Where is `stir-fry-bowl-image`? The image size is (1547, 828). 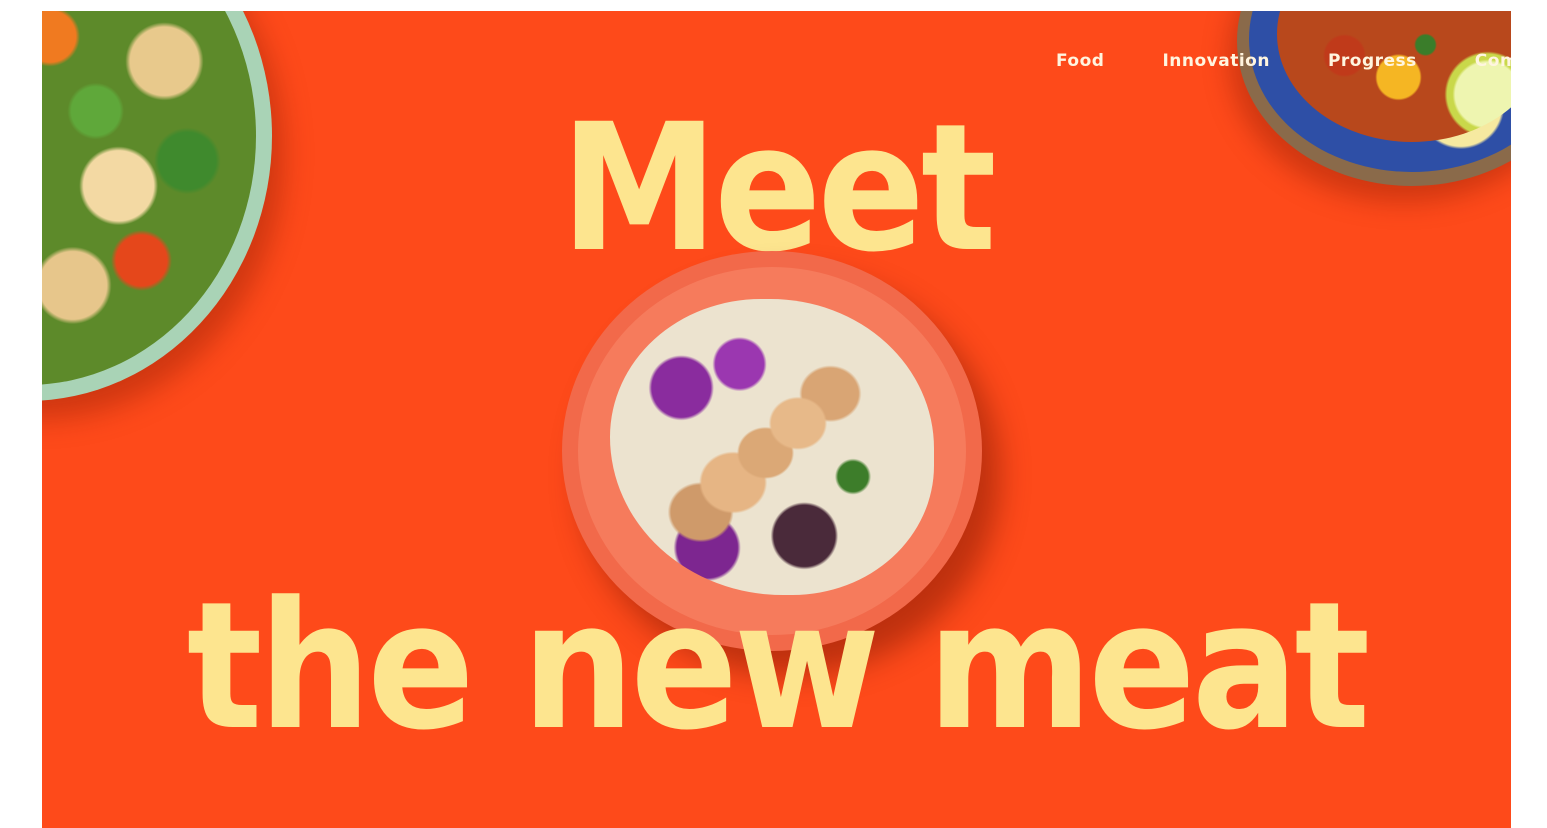 stir-fry-bowl-image is located at coordinates (157, 206).